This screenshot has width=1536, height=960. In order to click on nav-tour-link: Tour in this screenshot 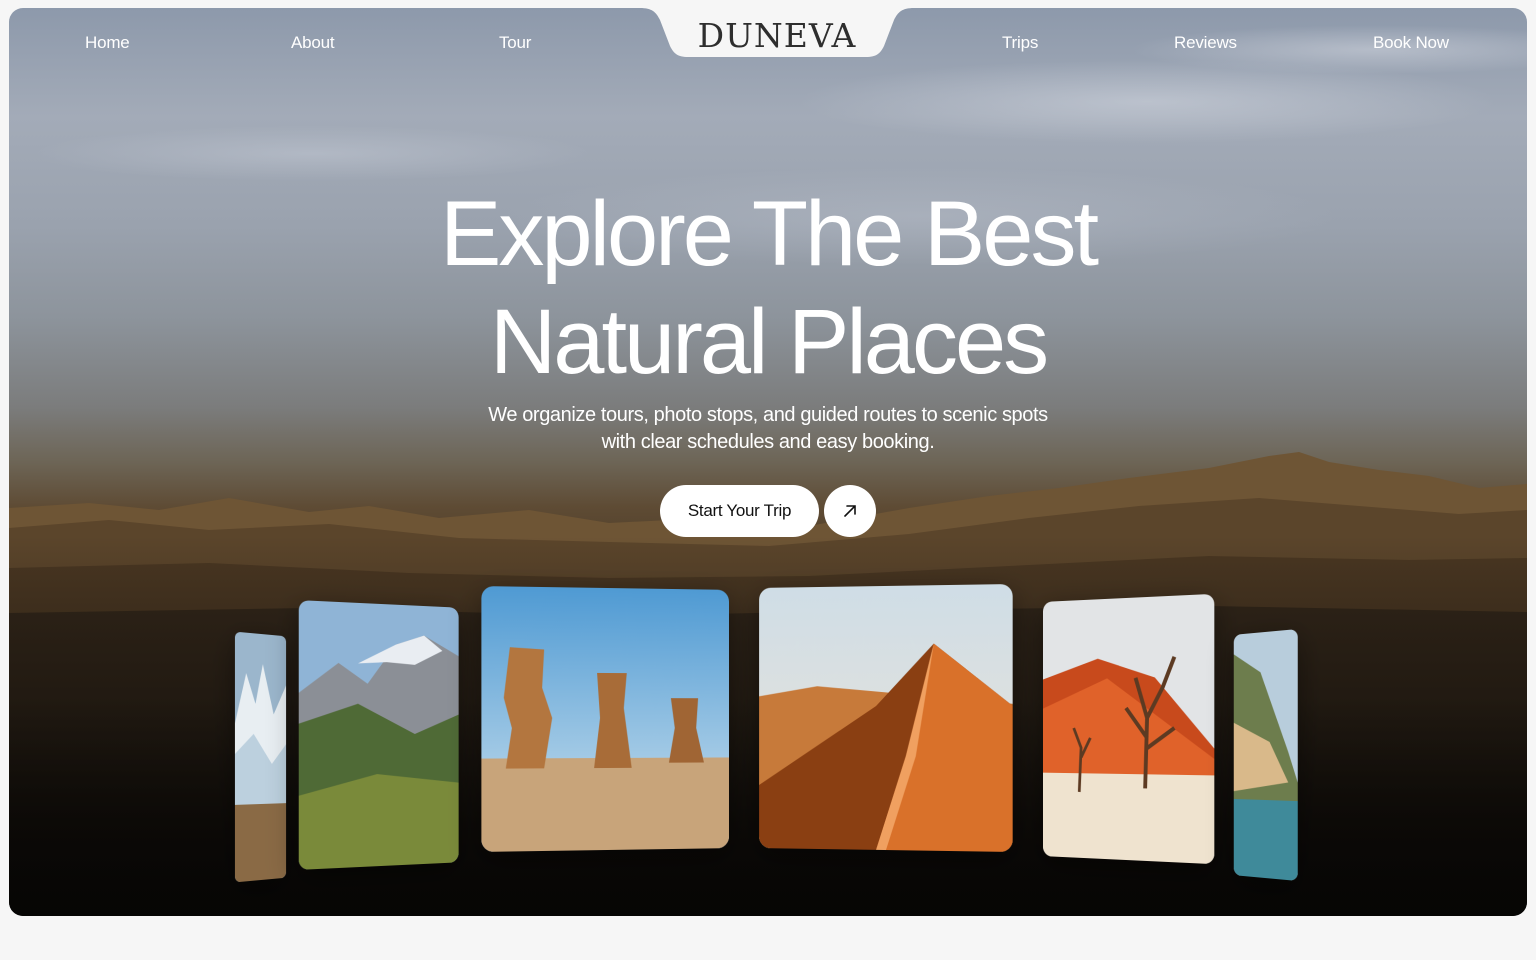, I will do `click(515, 43)`.